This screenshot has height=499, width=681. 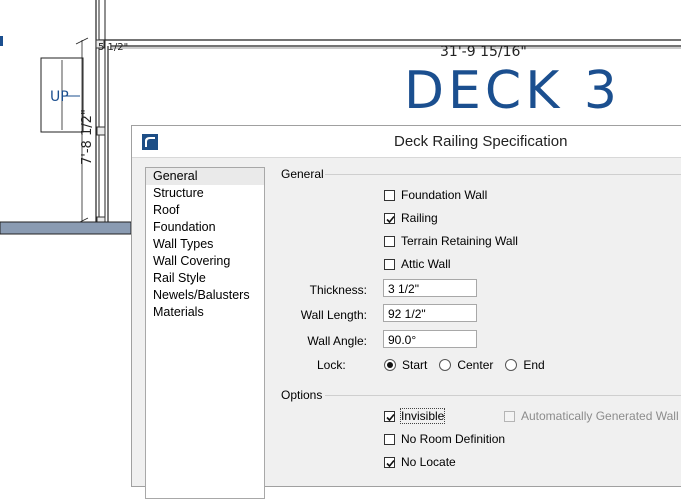 I want to click on wall-angle-input: 90.0°, so click(x=430, y=339).